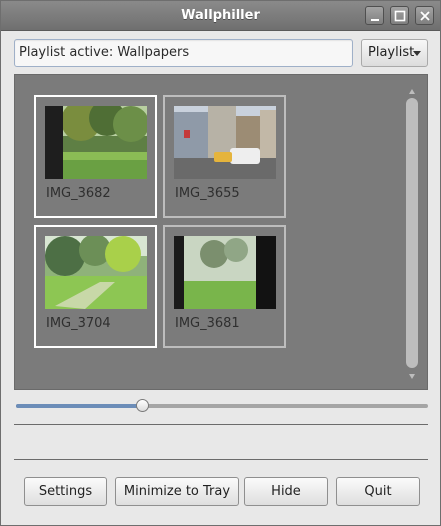 The width and height of the screenshot is (441, 526). Describe the element at coordinates (183, 53) in the screenshot. I see `playlist-status-field: Playlist active: Wallpapers` at that location.